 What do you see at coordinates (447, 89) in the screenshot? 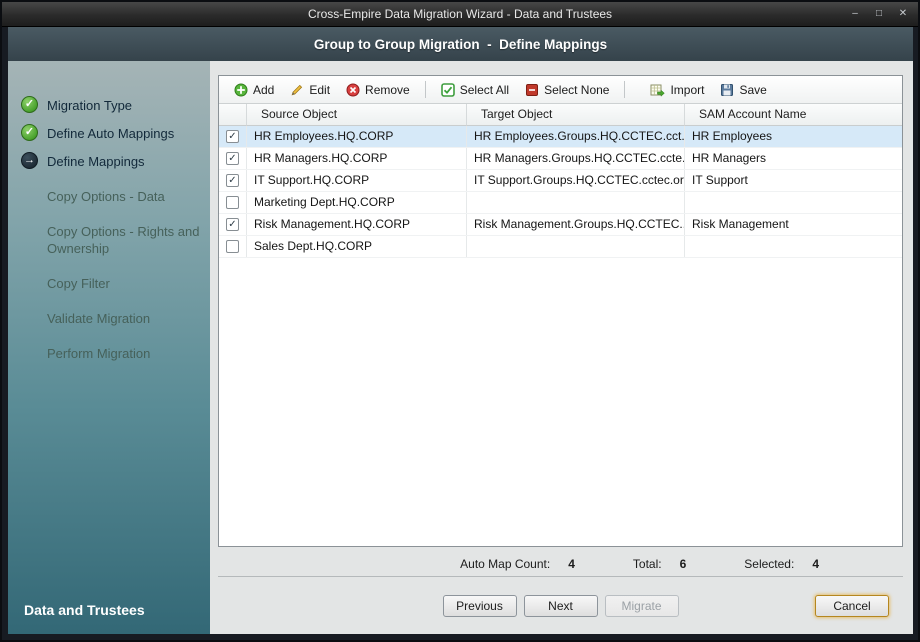
I see `select-all-icon` at bounding box center [447, 89].